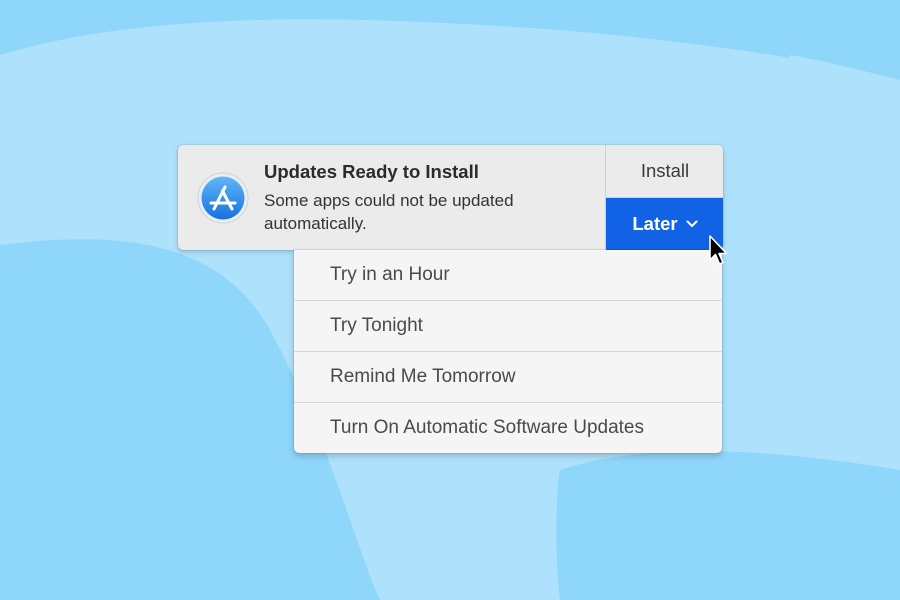 This screenshot has height=600, width=900. I want to click on notification-body-line: automatically., so click(315, 223).